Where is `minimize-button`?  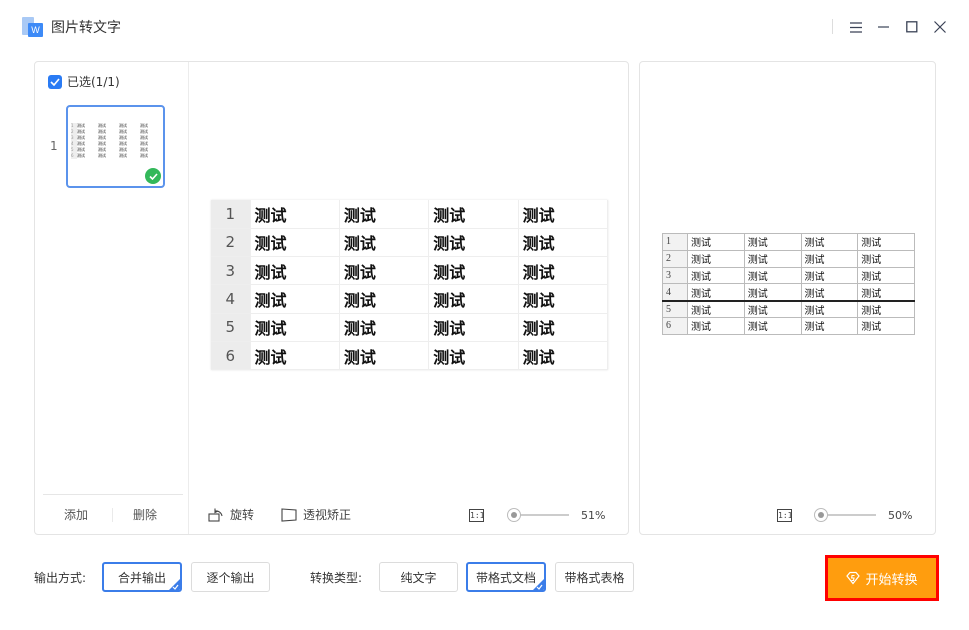
minimize-button is located at coordinates (884, 27).